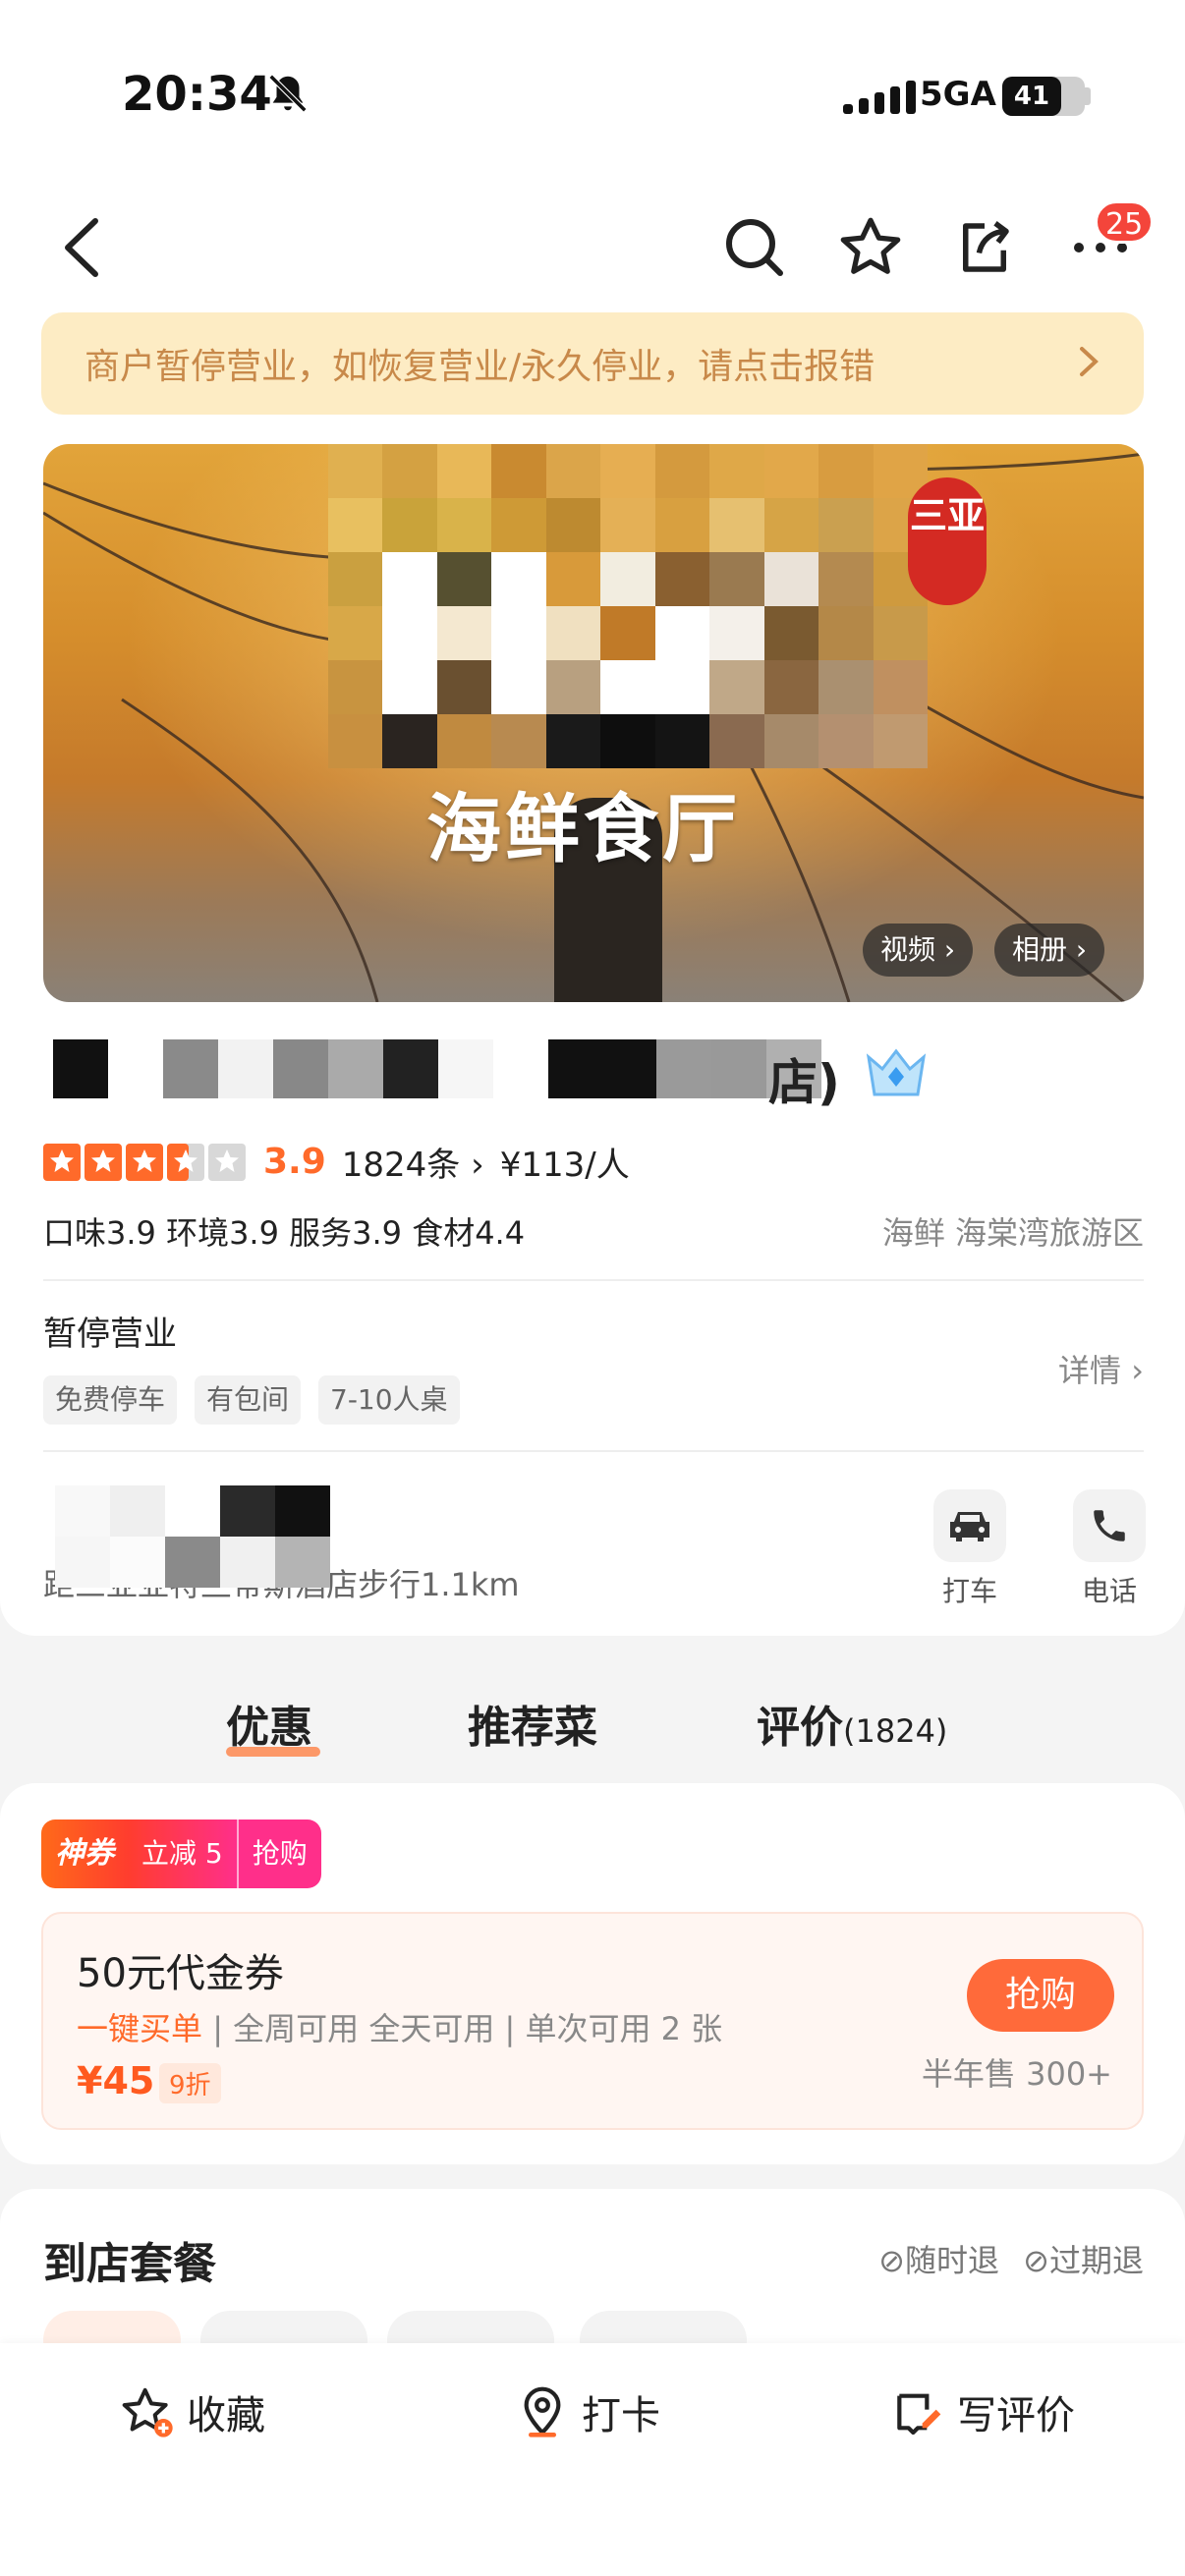 The height and width of the screenshot is (2576, 1185). I want to click on checkin-label: 打卡, so click(621, 2415).